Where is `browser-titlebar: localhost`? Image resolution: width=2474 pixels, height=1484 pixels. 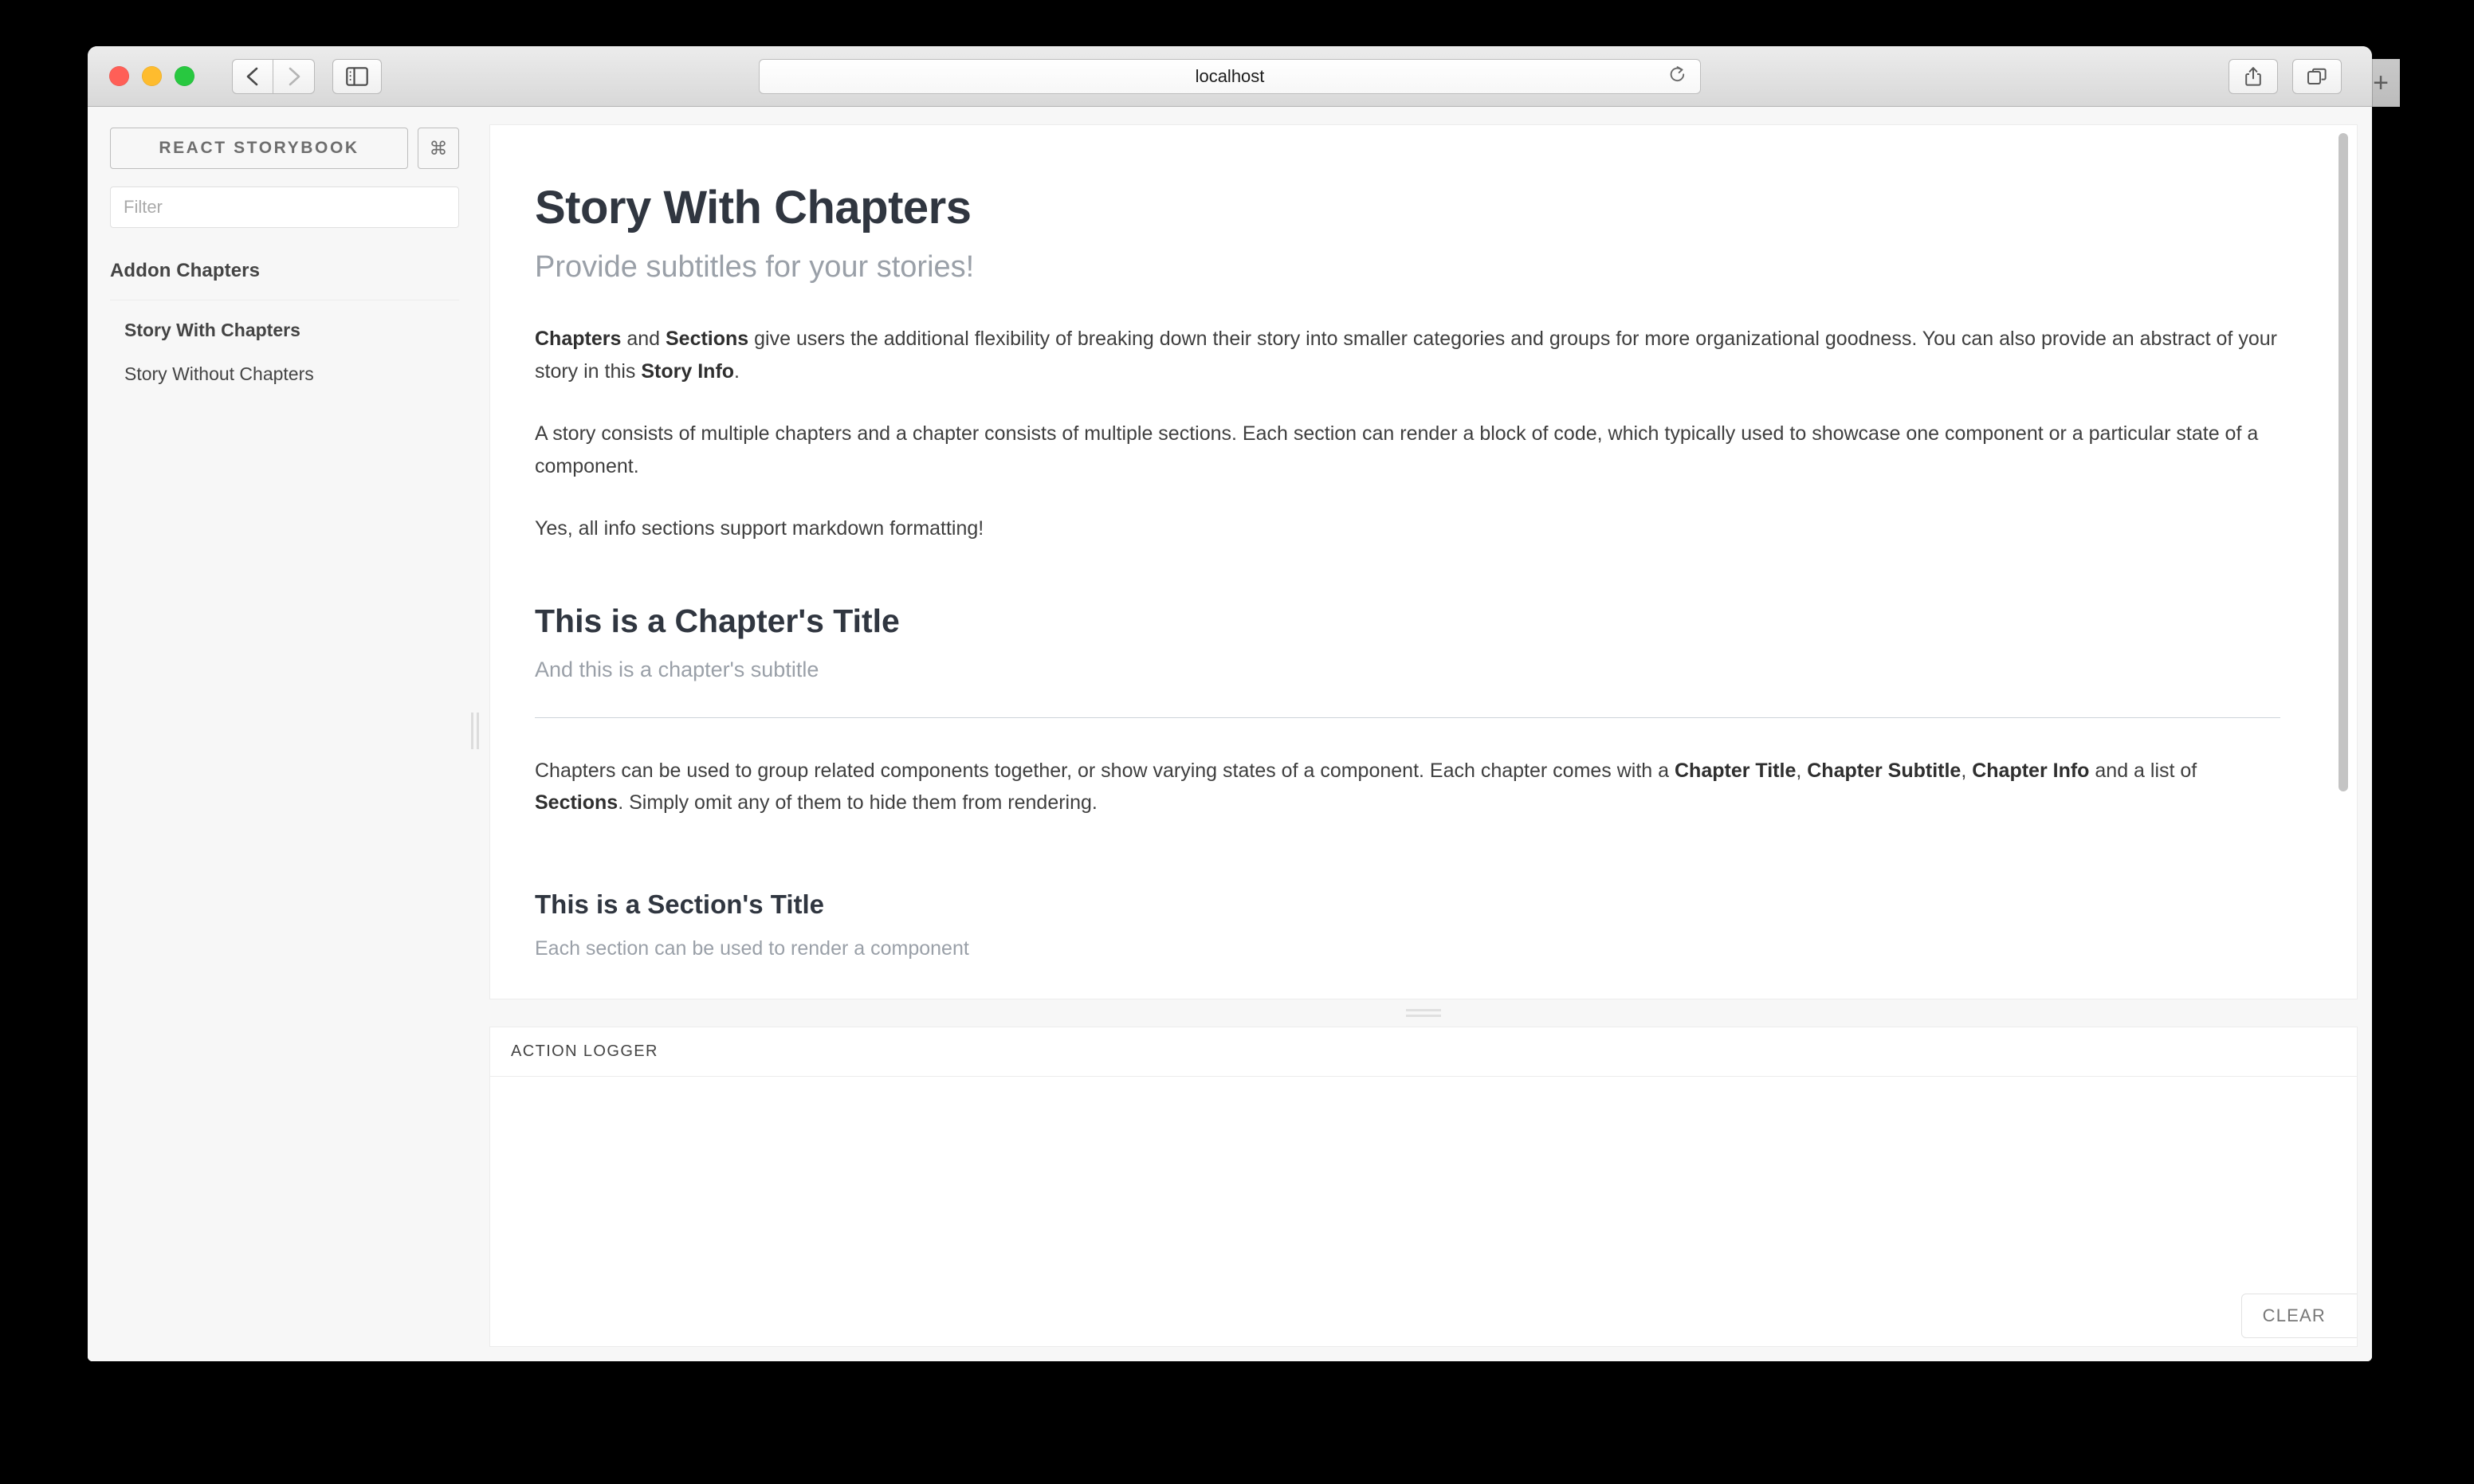 browser-titlebar: localhost is located at coordinates (1230, 76).